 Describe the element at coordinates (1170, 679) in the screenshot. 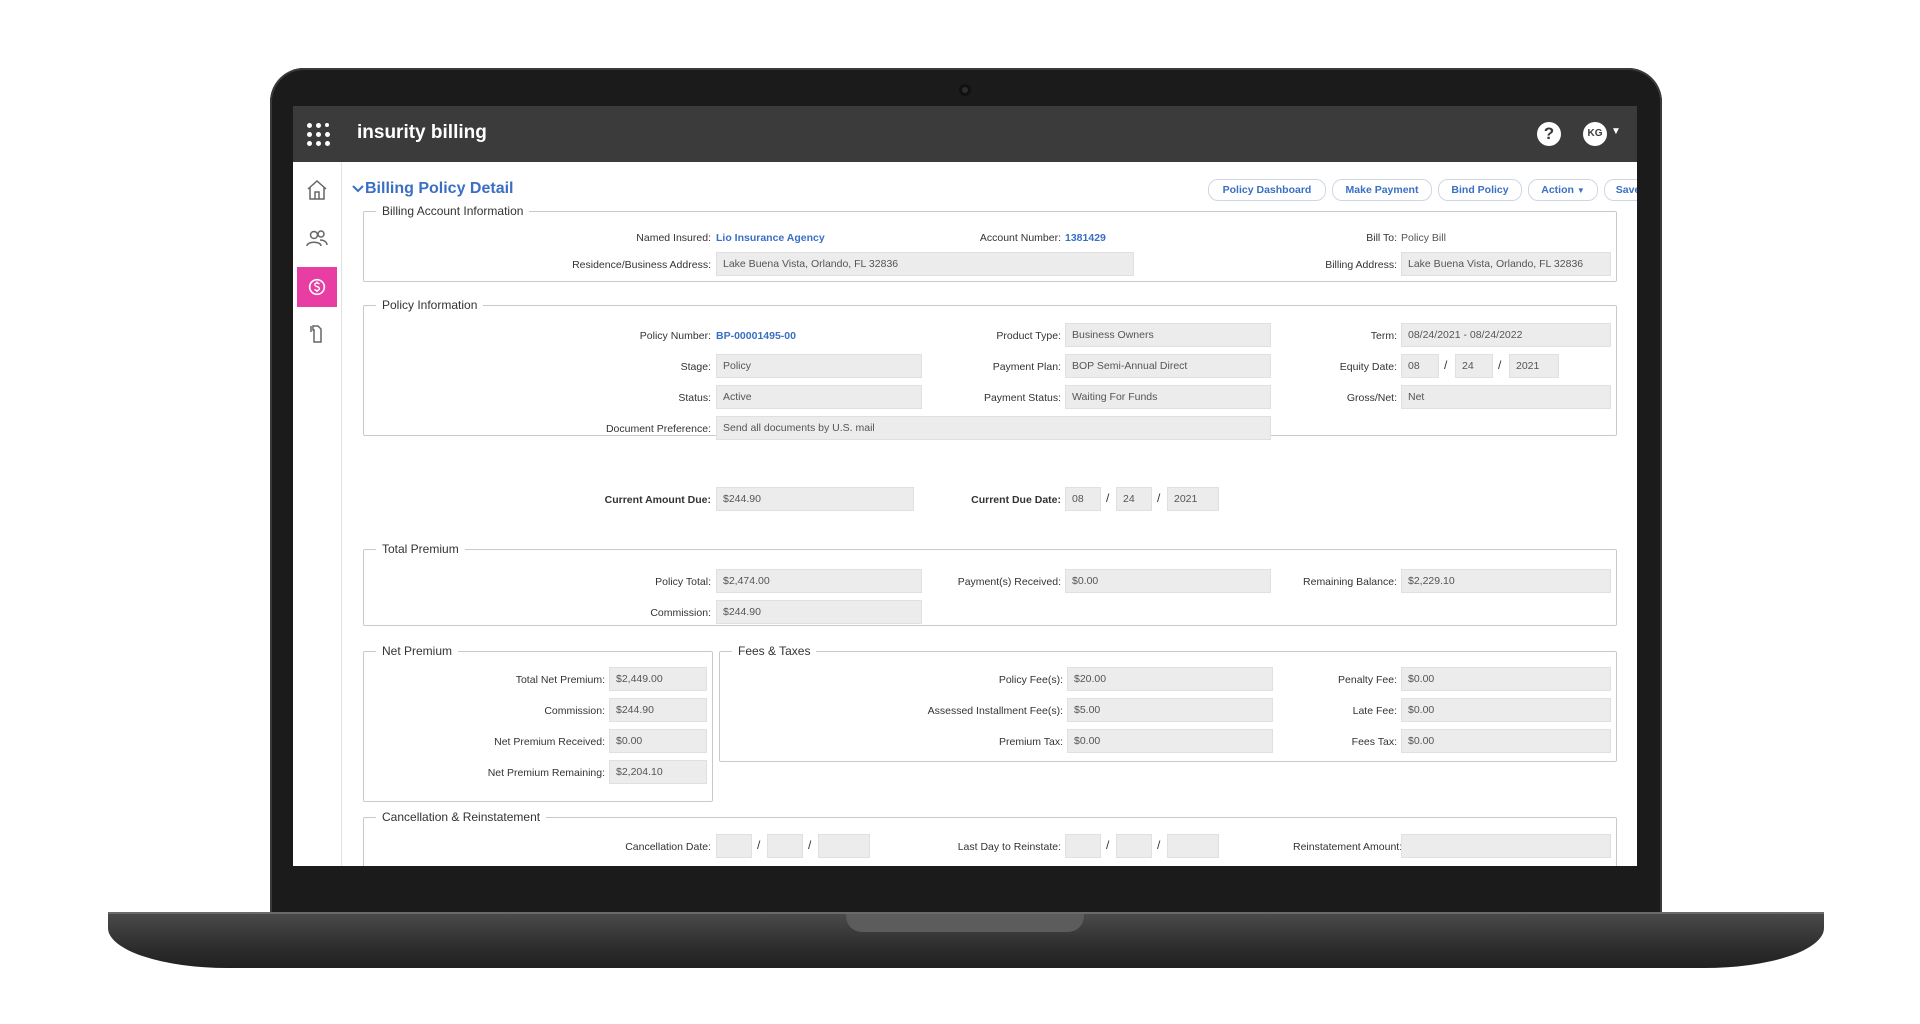

I see `policy-fees-field: $20.00` at that location.